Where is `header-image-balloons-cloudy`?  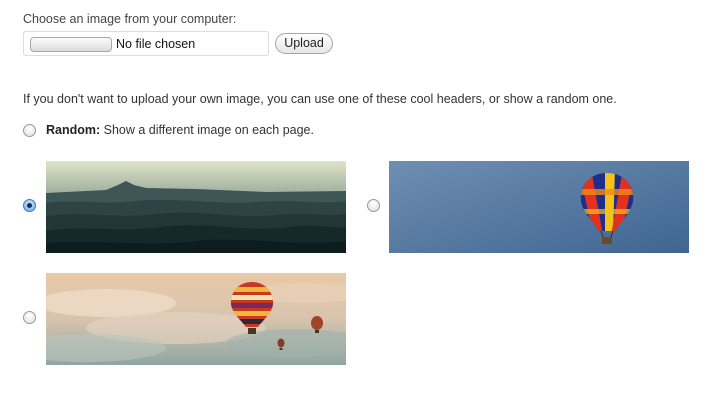
header-image-balloons-cloudy is located at coordinates (196, 319).